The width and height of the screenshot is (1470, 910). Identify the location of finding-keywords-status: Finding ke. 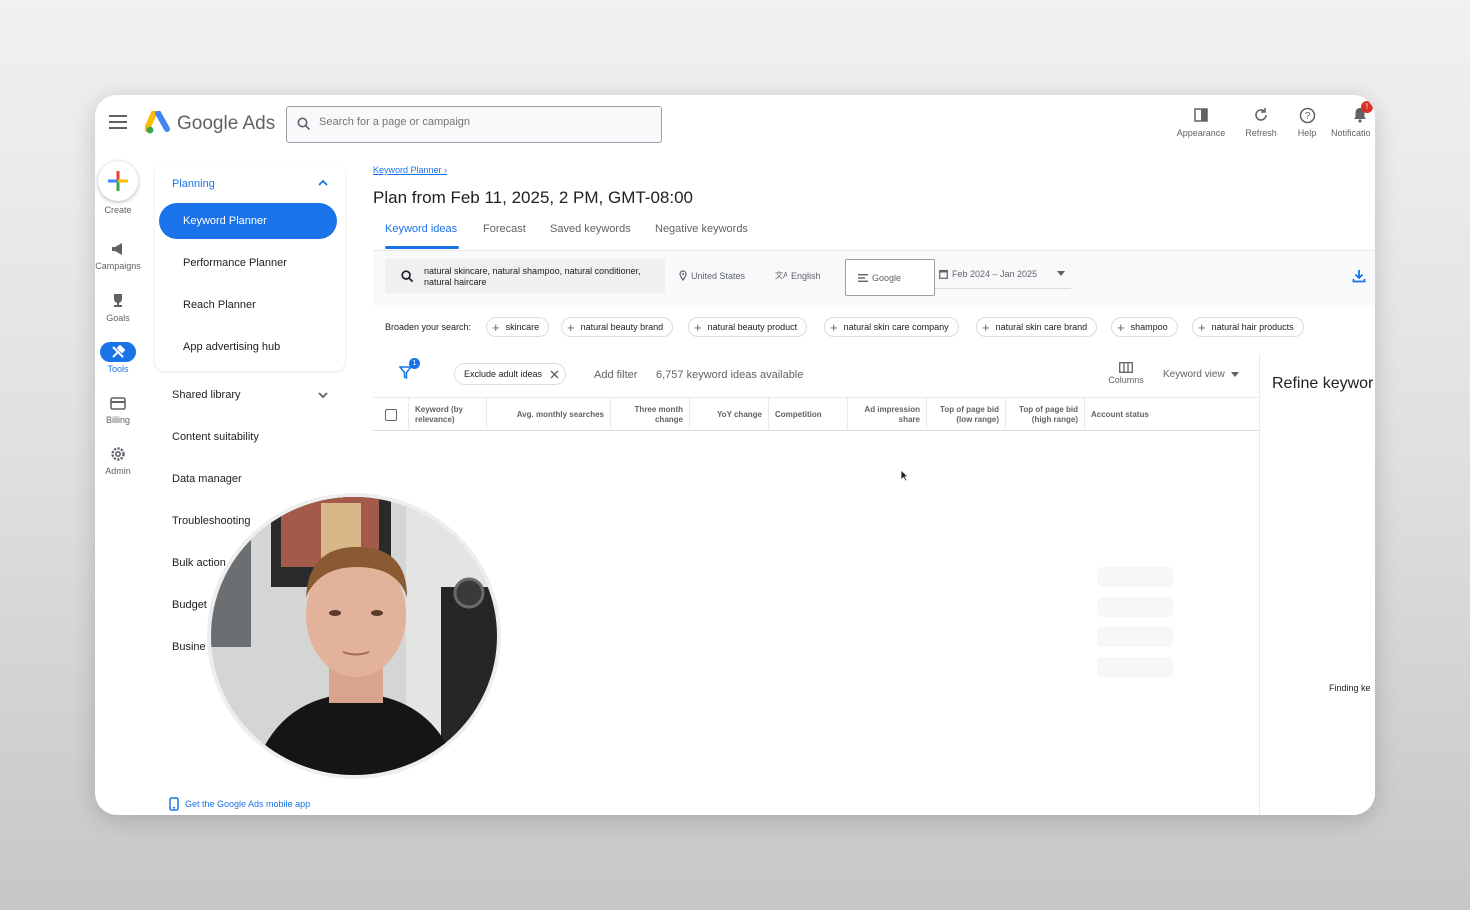
(1350, 688).